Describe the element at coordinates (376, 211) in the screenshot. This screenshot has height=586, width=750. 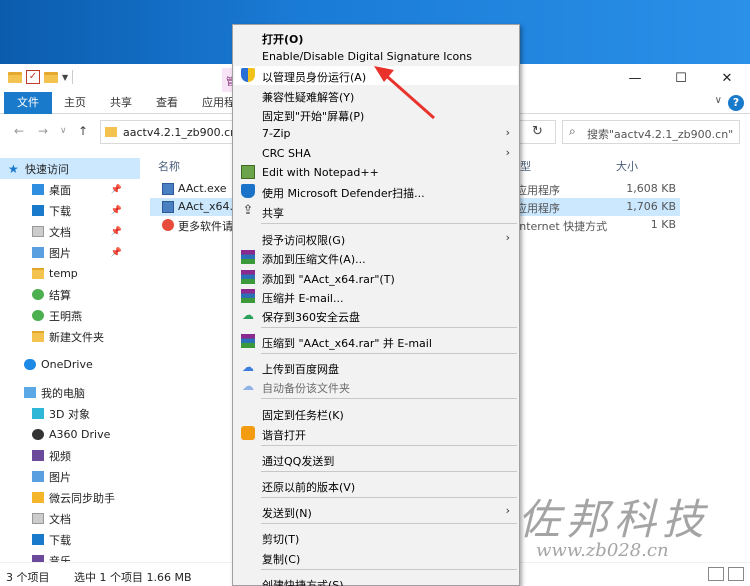
I see `menu-item-share: ⇪ 共享` at that location.